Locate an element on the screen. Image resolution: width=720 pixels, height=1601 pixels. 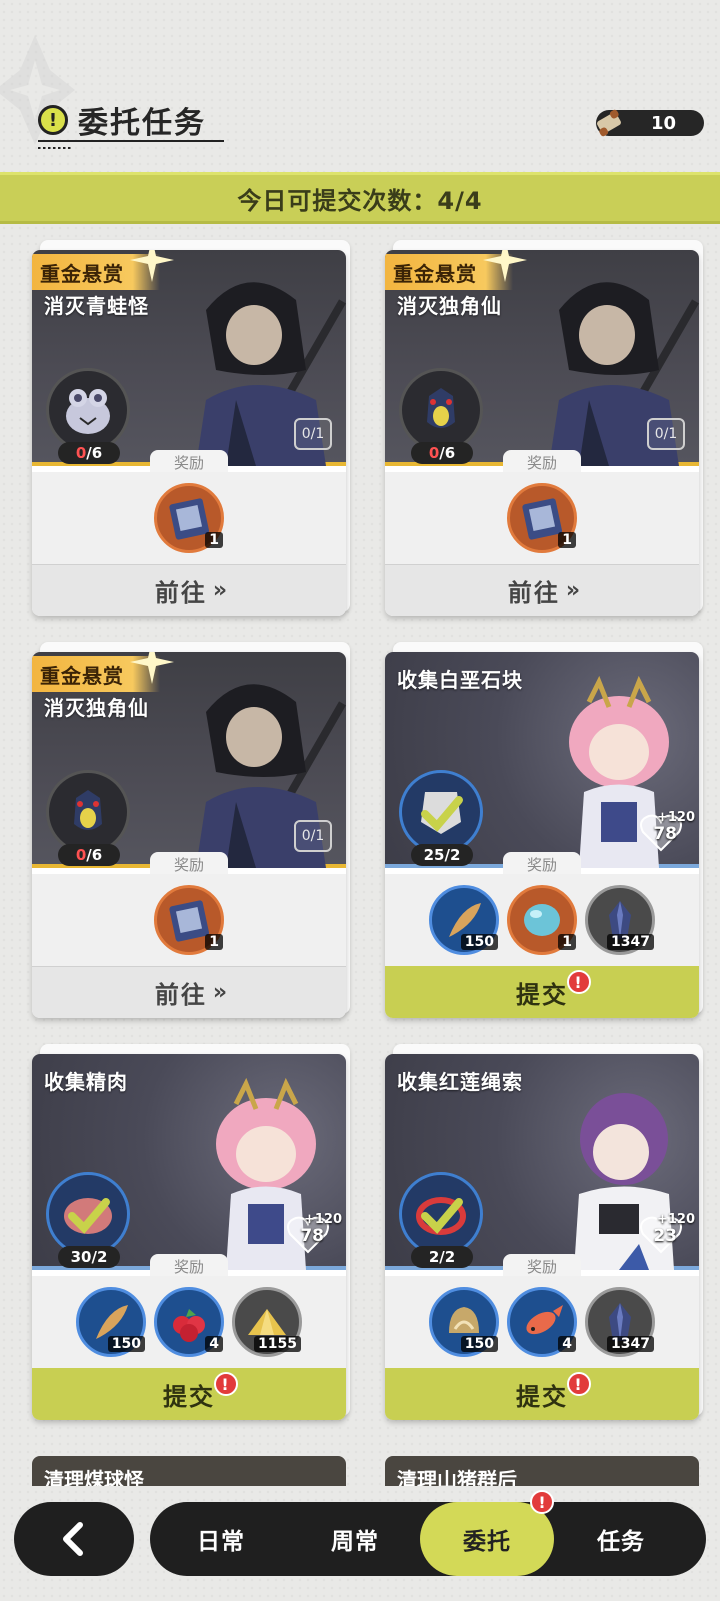
back-button is located at coordinates (74, 1539).